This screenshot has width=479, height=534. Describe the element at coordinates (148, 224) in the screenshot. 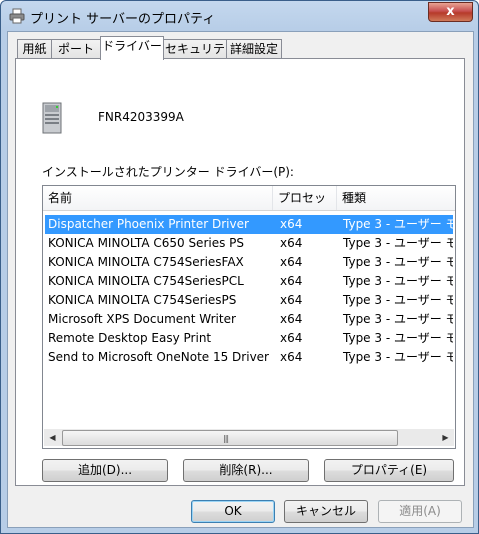

I see `driver-name: Dispatcher Phoenix Printer Driver` at that location.